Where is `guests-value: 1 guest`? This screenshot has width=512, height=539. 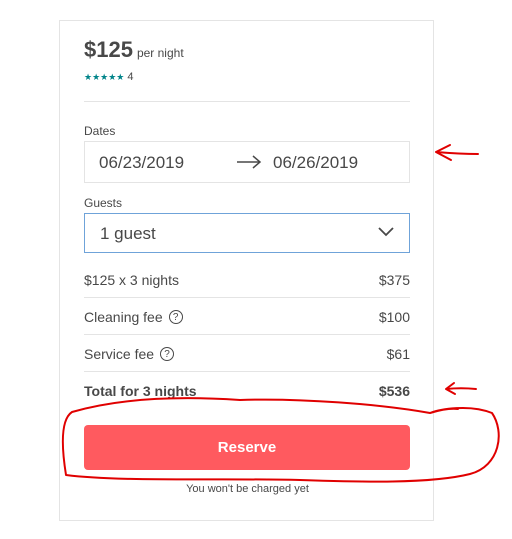
guests-value: 1 guest is located at coordinates (128, 233).